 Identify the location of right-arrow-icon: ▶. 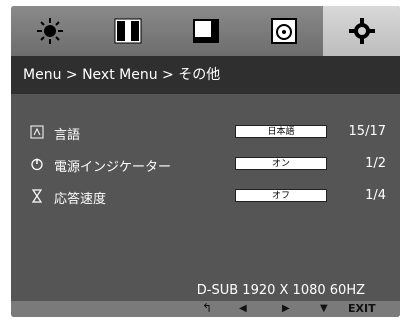
(286, 308).